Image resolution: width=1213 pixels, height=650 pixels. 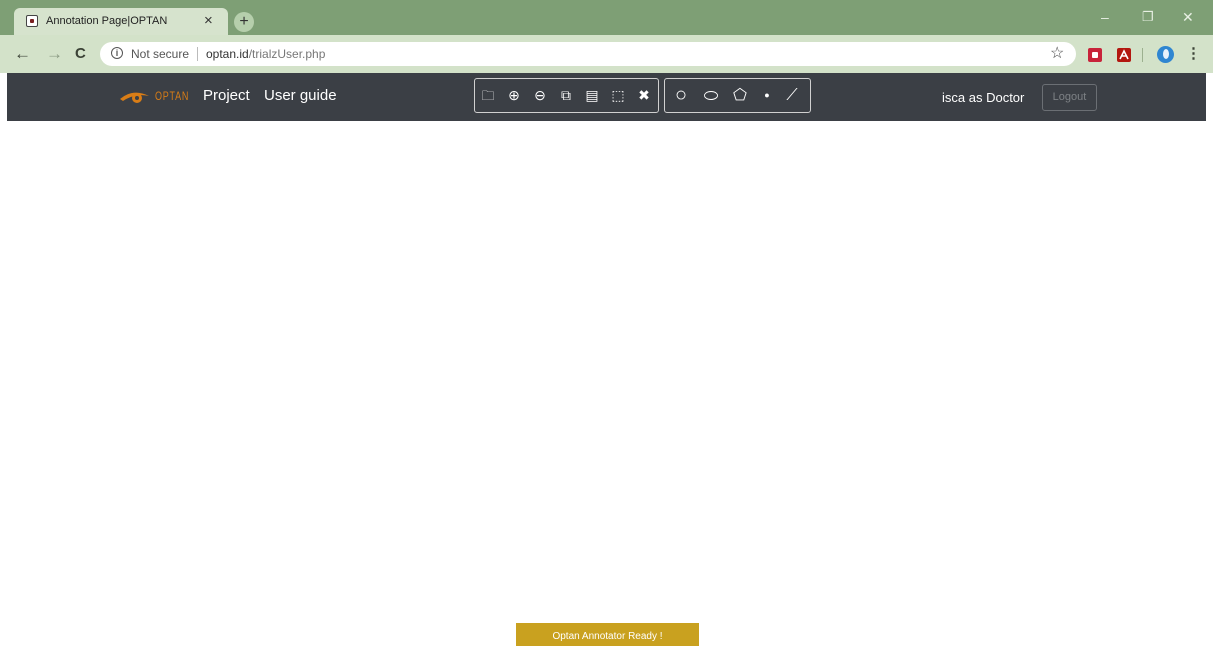 What do you see at coordinates (117, 53) in the screenshot?
I see `info-icon: i` at bounding box center [117, 53].